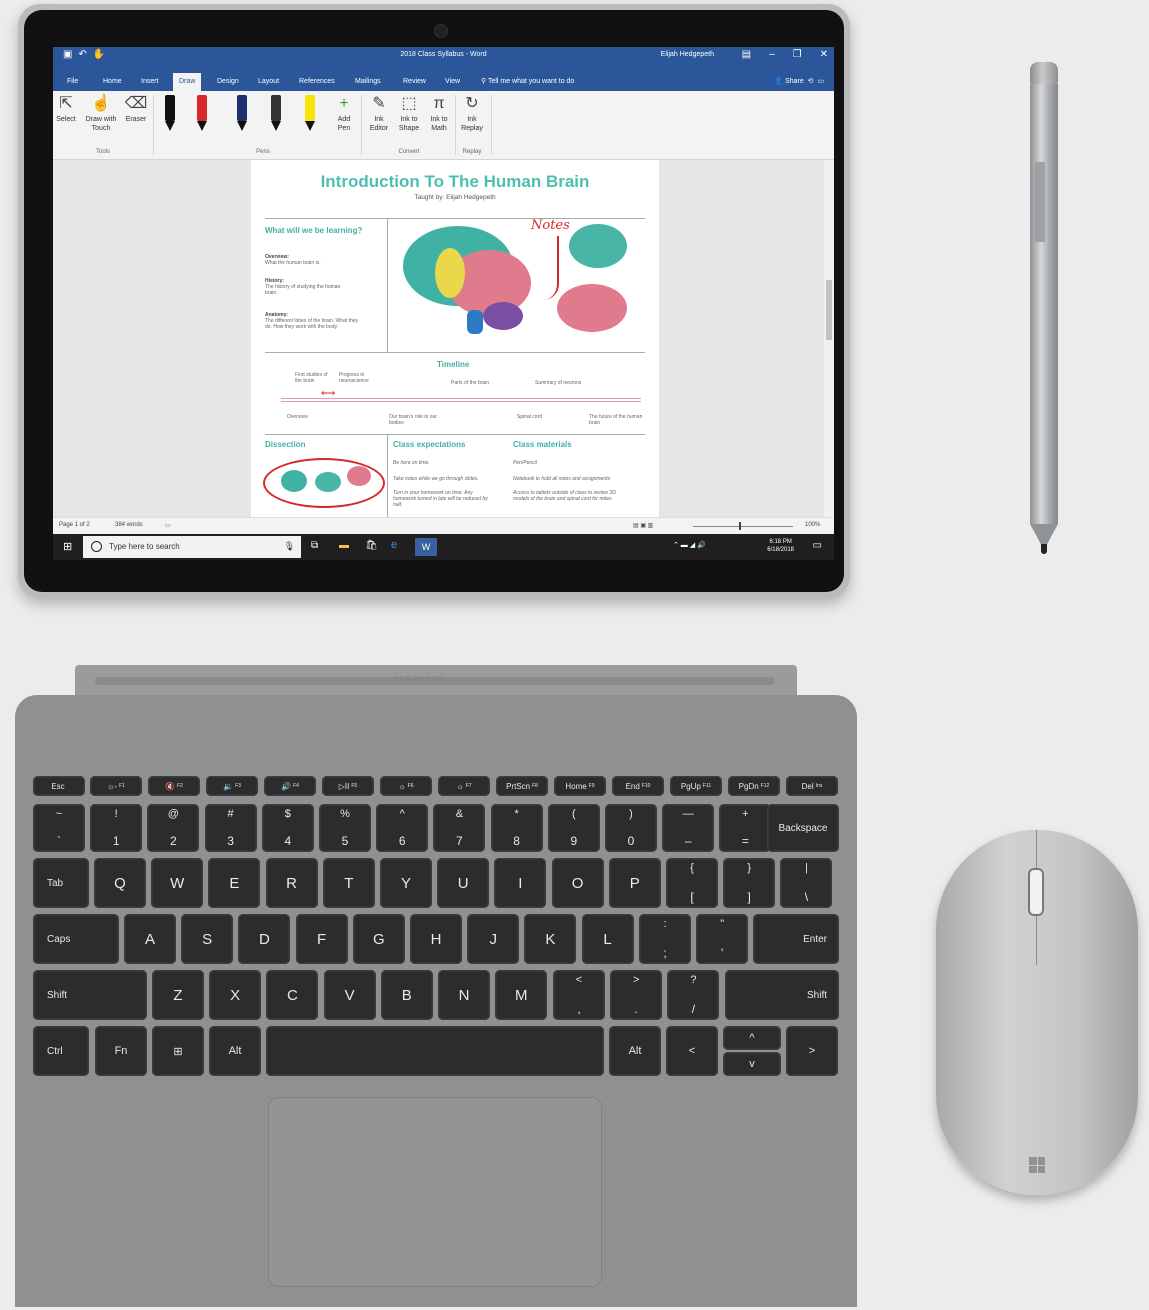 The image size is (1149, 1310). What do you see at coordinates (150, 82) in the screenshot?
I see `tab-insert: Insert` at bounding box center [150, 82].